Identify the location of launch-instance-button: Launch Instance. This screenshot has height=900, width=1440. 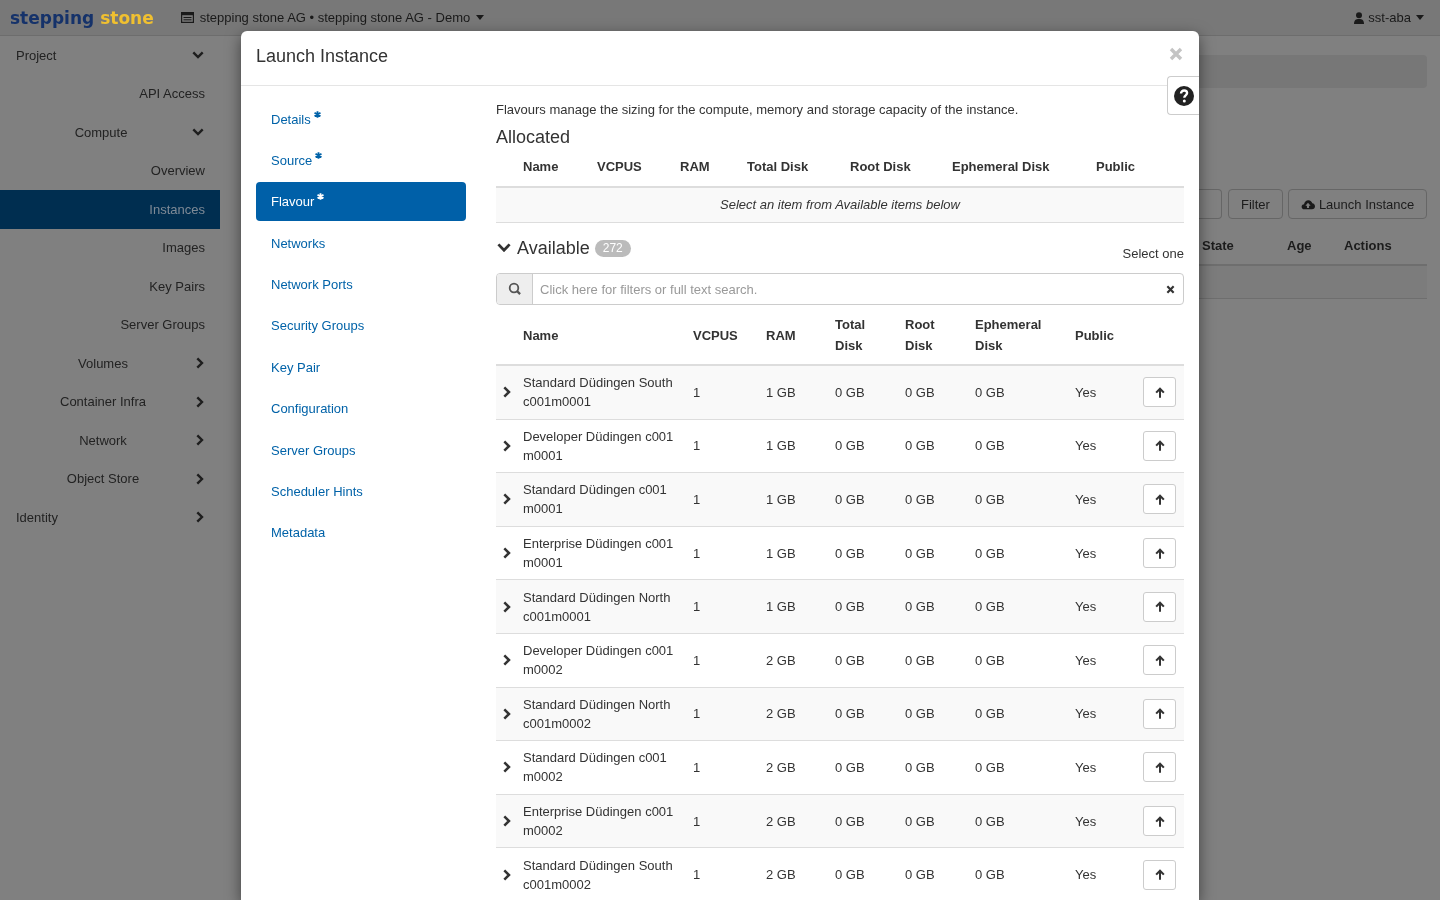
(1357, 204).